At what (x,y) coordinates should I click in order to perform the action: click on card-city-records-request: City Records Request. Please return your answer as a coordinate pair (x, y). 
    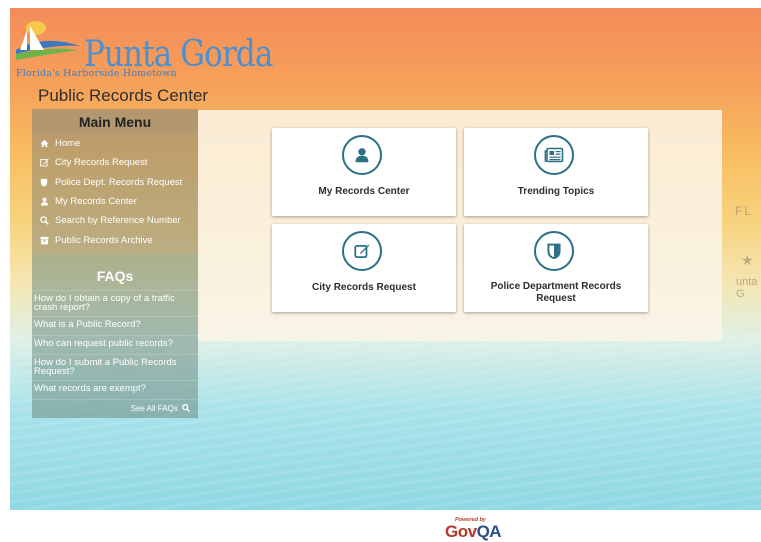
    Looking at the image, I should click on (364, 268).